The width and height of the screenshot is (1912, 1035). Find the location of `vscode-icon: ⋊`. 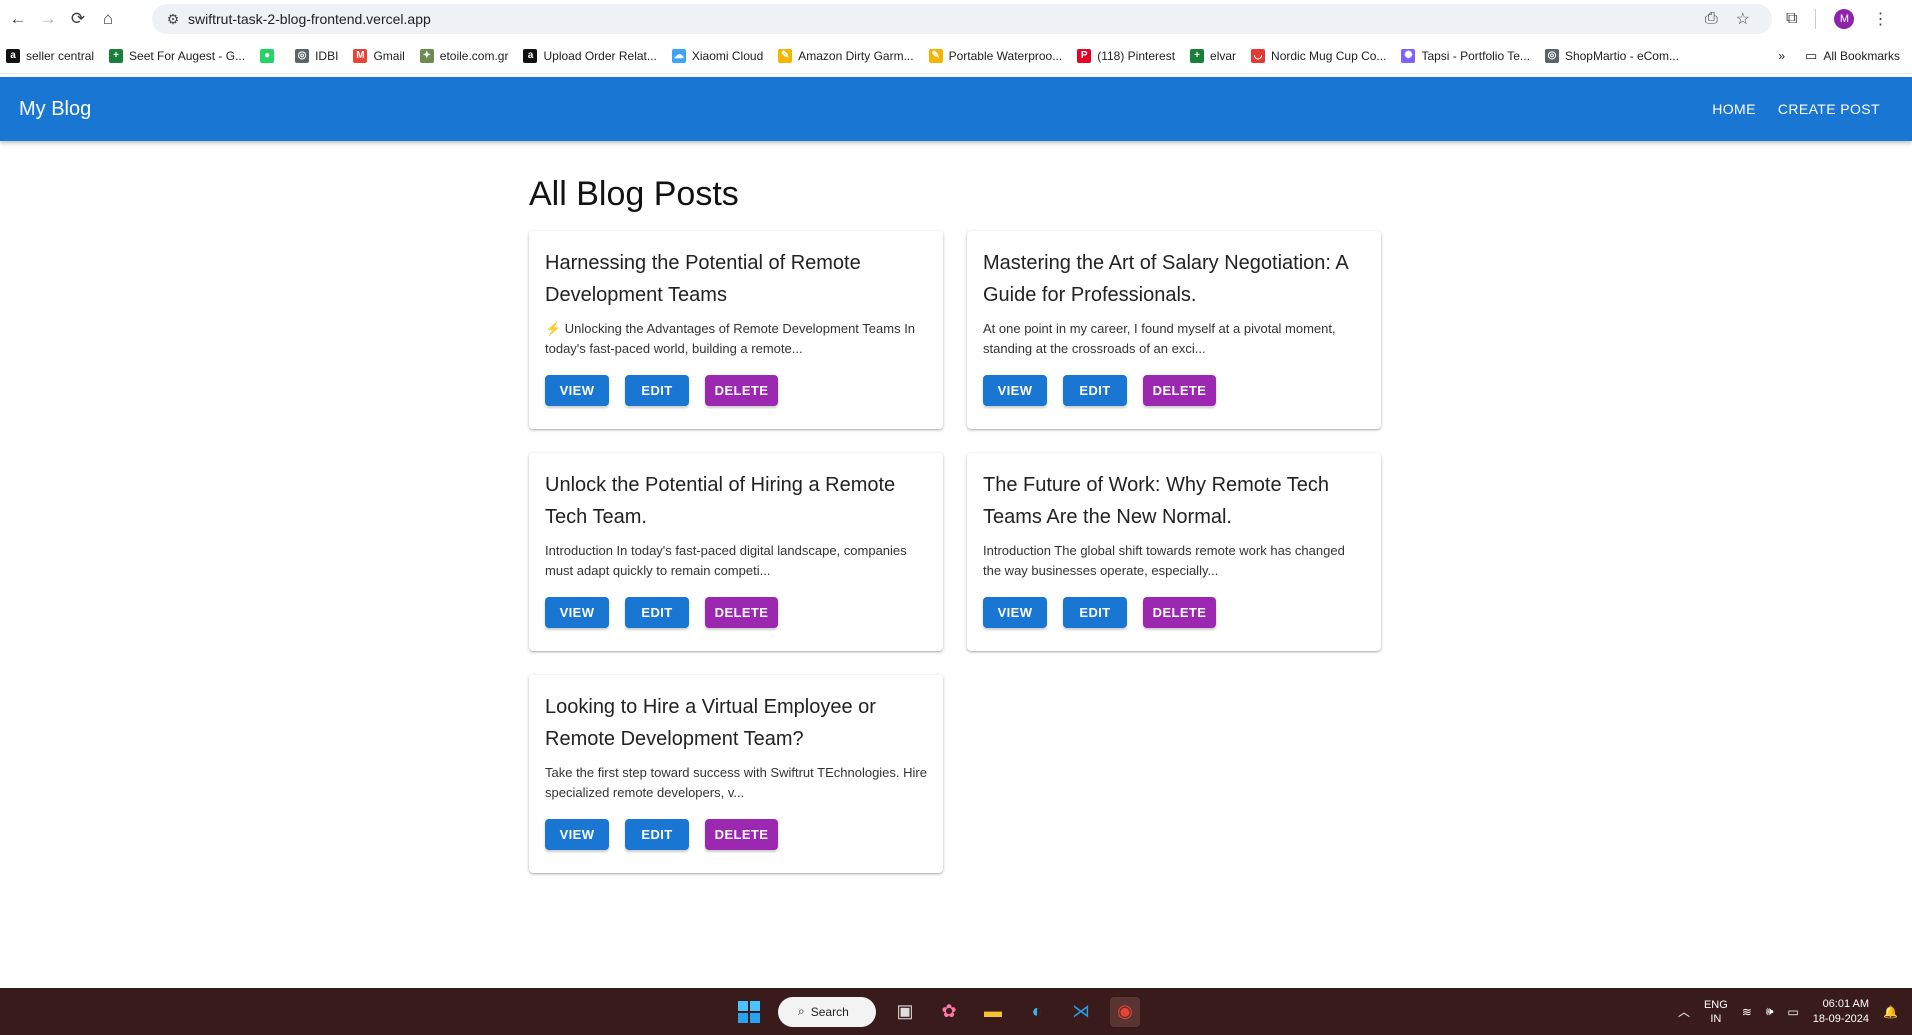

vscode-icon: ⋊ is located at coordinates (1081, 1012).